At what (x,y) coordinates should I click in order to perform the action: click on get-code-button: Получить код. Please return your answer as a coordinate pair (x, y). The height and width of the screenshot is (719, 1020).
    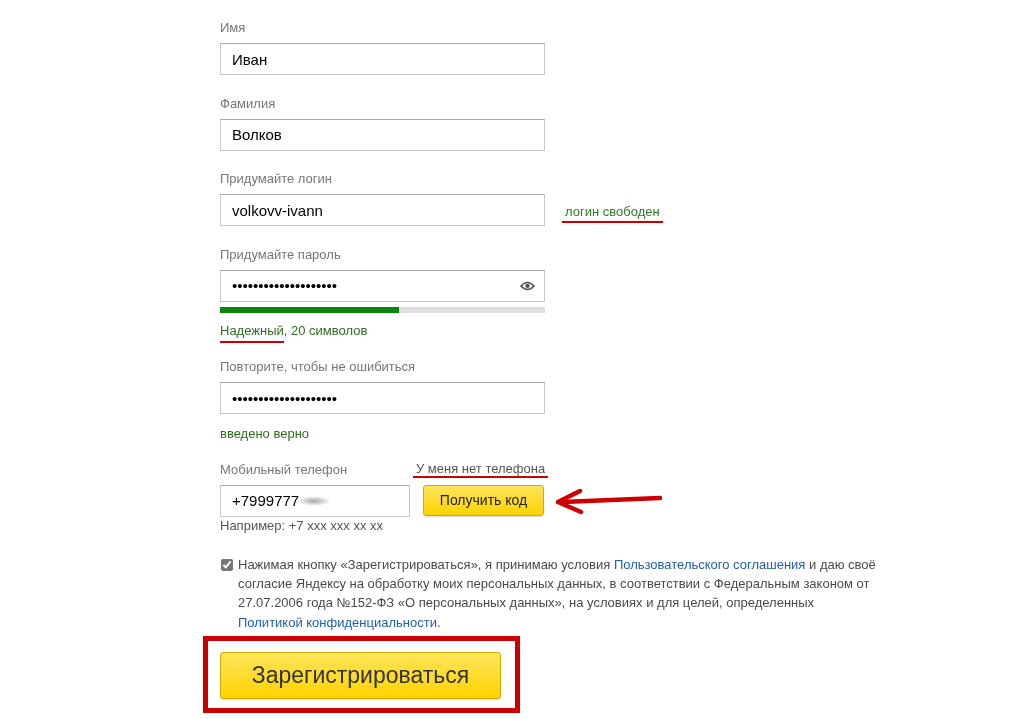
    Looking at the image, I should click on (483, 500).